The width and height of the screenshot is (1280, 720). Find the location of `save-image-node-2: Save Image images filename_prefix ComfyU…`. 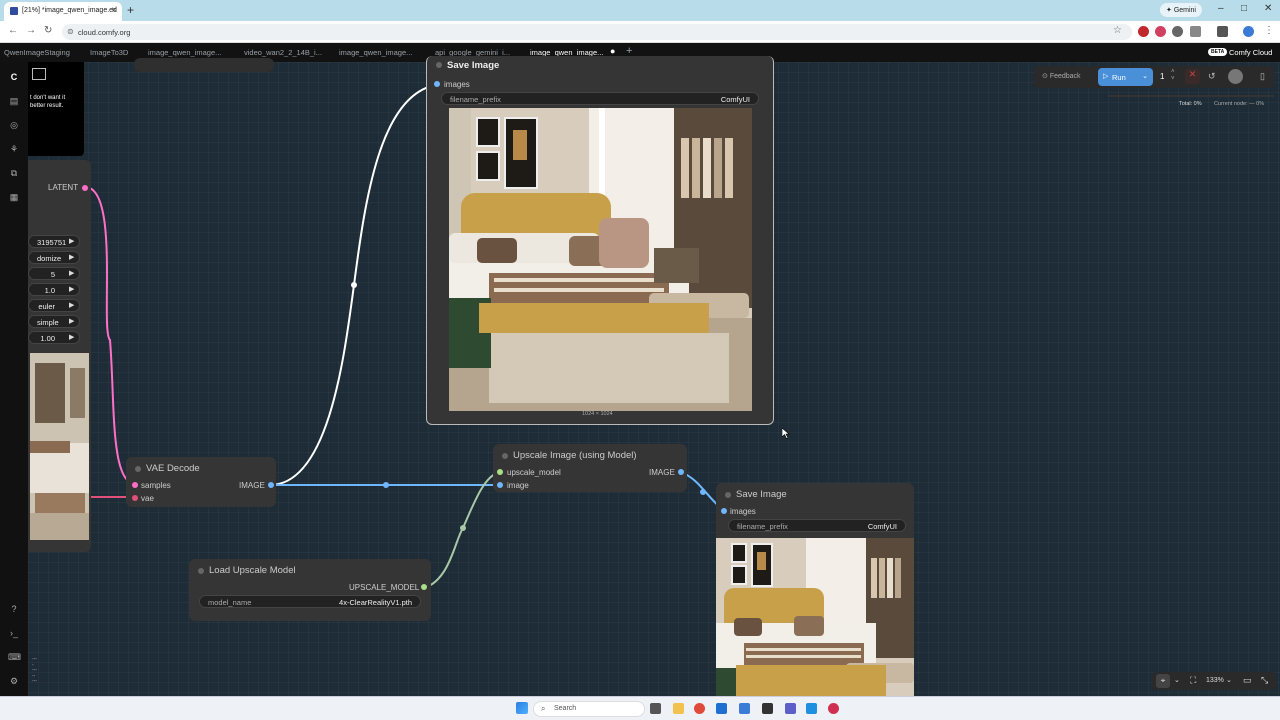

save-image-node-2: Save Image images filename_prefix ComfyU… is located at coordinates (815, 589).